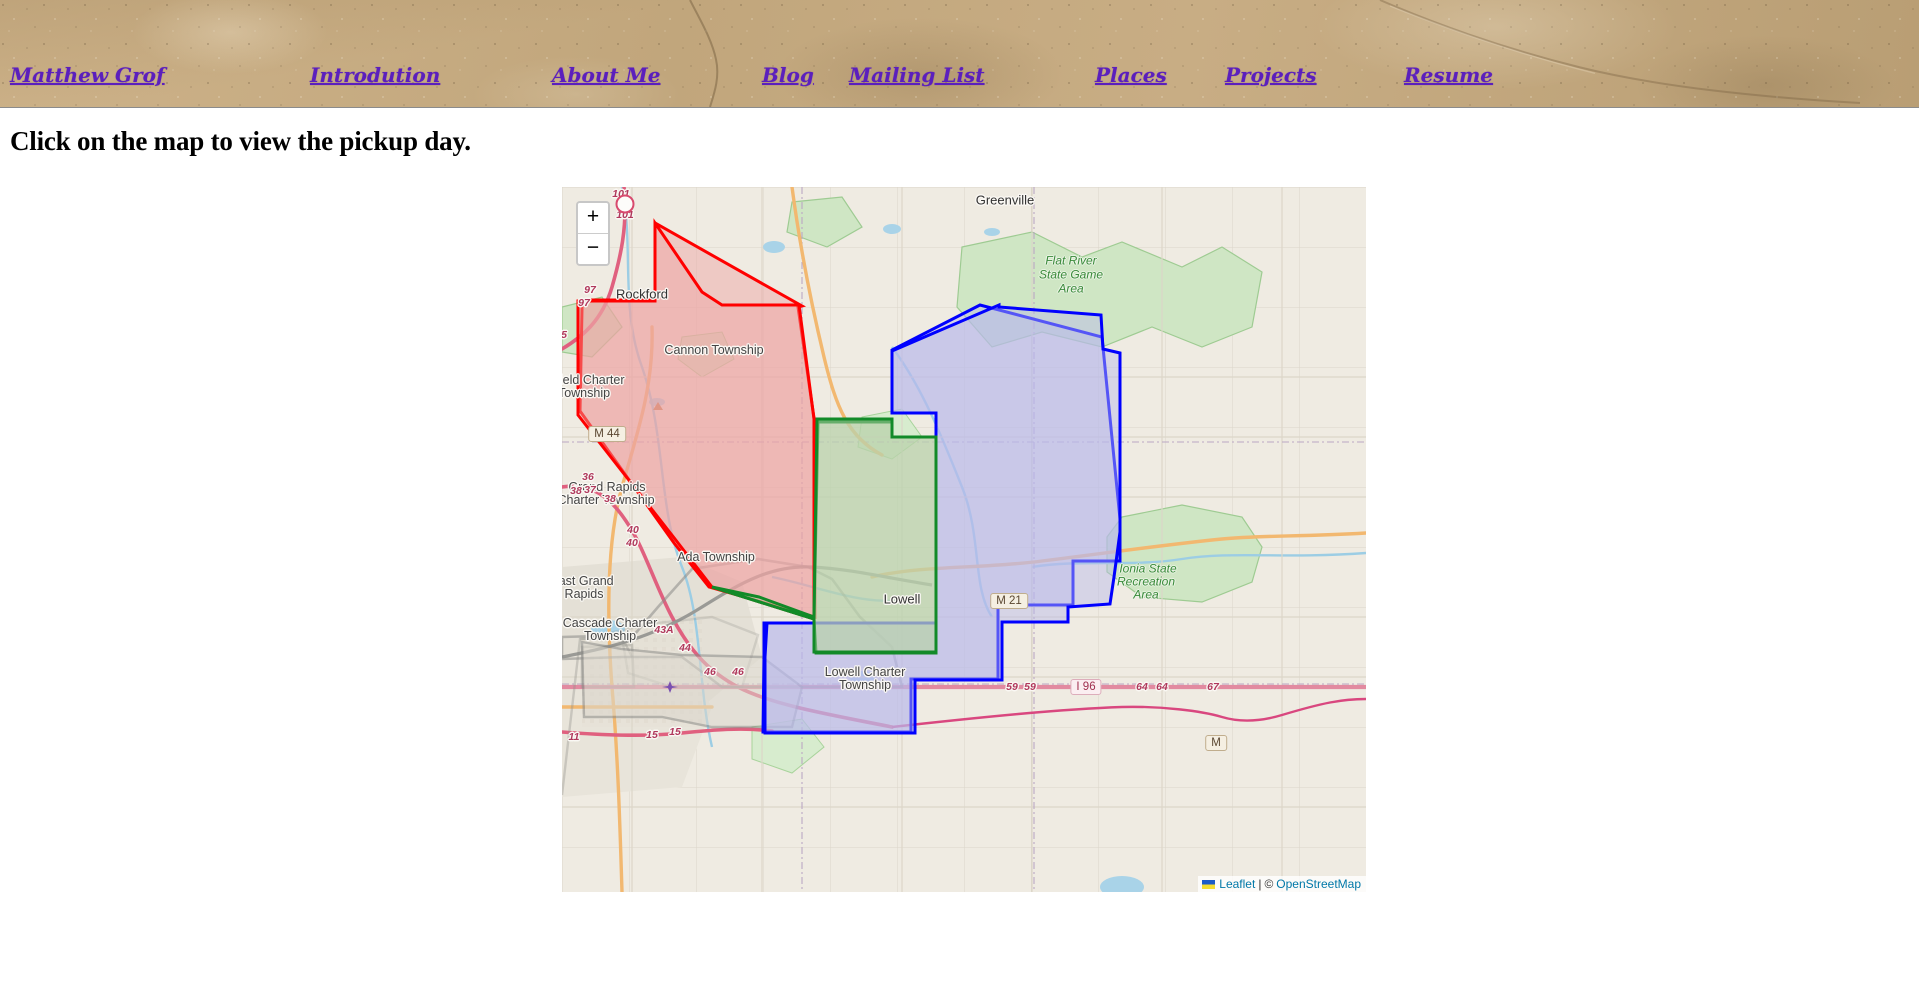  What do you see at coordinates (240, 141) in the screenshot?
I see `page-title: Click on the map to view the pickup day.` at bounding box center [240, 141].